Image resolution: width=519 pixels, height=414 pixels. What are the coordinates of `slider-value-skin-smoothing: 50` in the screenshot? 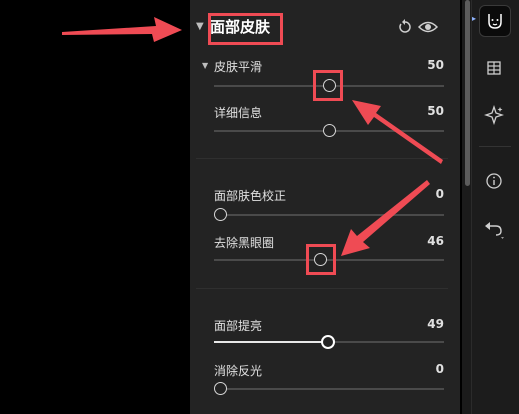 It's located at (429, 65).